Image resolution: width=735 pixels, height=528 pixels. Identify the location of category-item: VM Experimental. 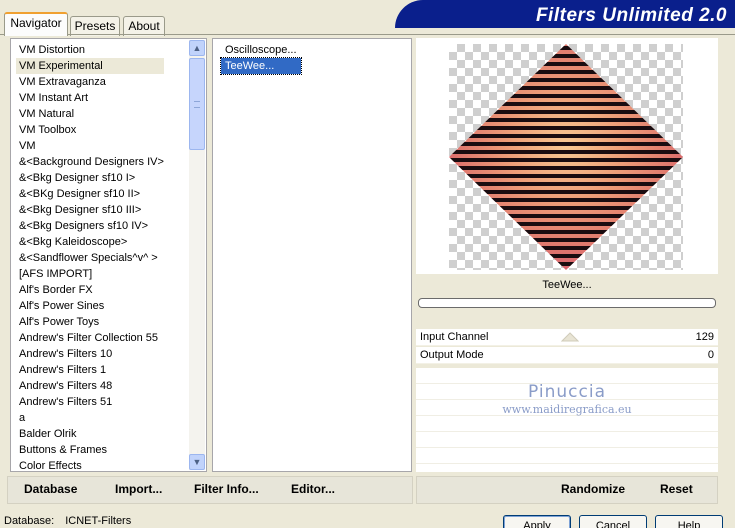
(90, 66).